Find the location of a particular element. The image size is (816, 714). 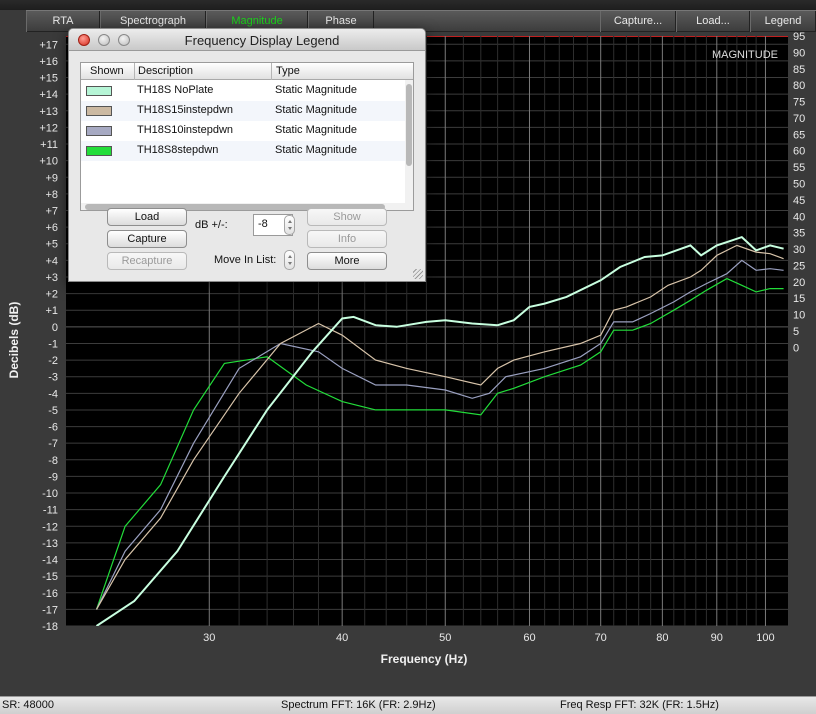

vertical-scroll-thumb is located at coordinates (409, 125).